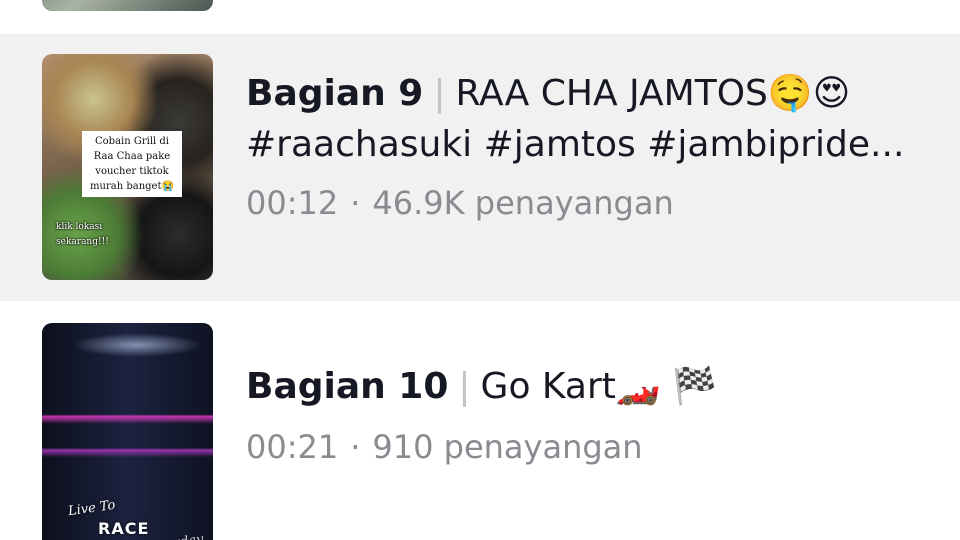 This screenshot has height=540, width=960. What do you see at coordinates (480, 17) in the screenshot?
I see `list-item-previous` at bounding box center [480, 17].